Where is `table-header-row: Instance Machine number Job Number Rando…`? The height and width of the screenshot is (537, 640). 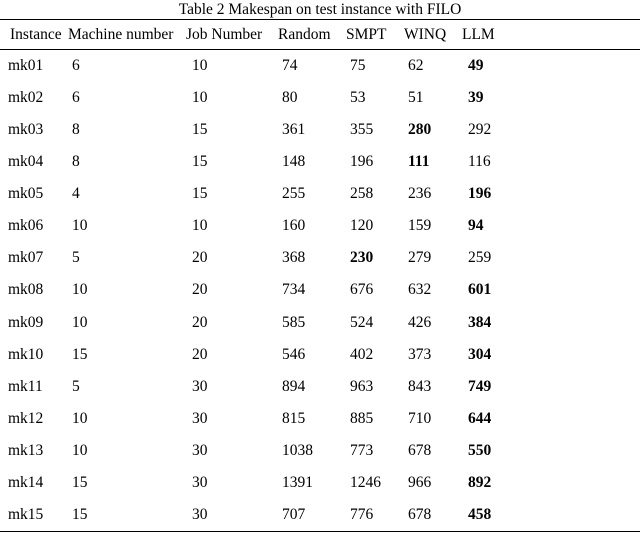
table-header-row: Instance Machine number Job Number Rando… is located at coordinates (320, 34).